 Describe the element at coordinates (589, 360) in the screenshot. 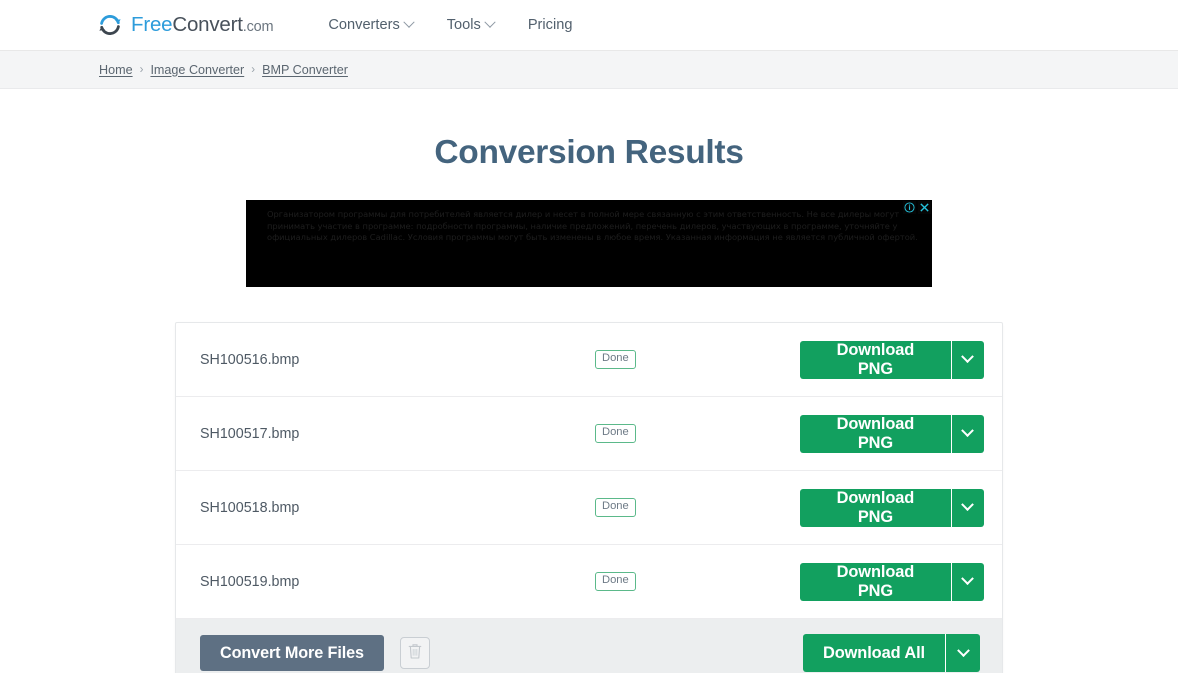

I see `table-row: SH100516.bmp Done Download PNG` at that location.